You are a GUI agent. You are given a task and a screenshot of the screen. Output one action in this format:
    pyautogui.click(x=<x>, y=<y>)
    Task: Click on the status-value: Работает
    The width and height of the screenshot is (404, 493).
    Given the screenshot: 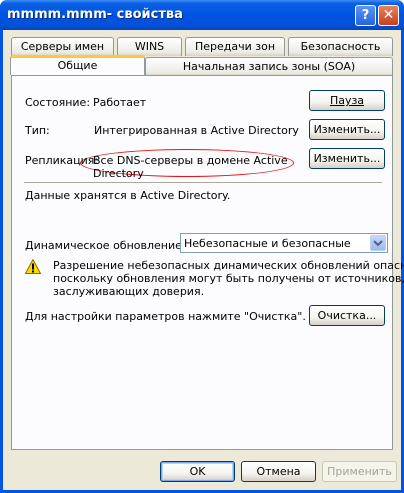 What is the action you would take?
    pyautogui.click(x=120, y=102)
    